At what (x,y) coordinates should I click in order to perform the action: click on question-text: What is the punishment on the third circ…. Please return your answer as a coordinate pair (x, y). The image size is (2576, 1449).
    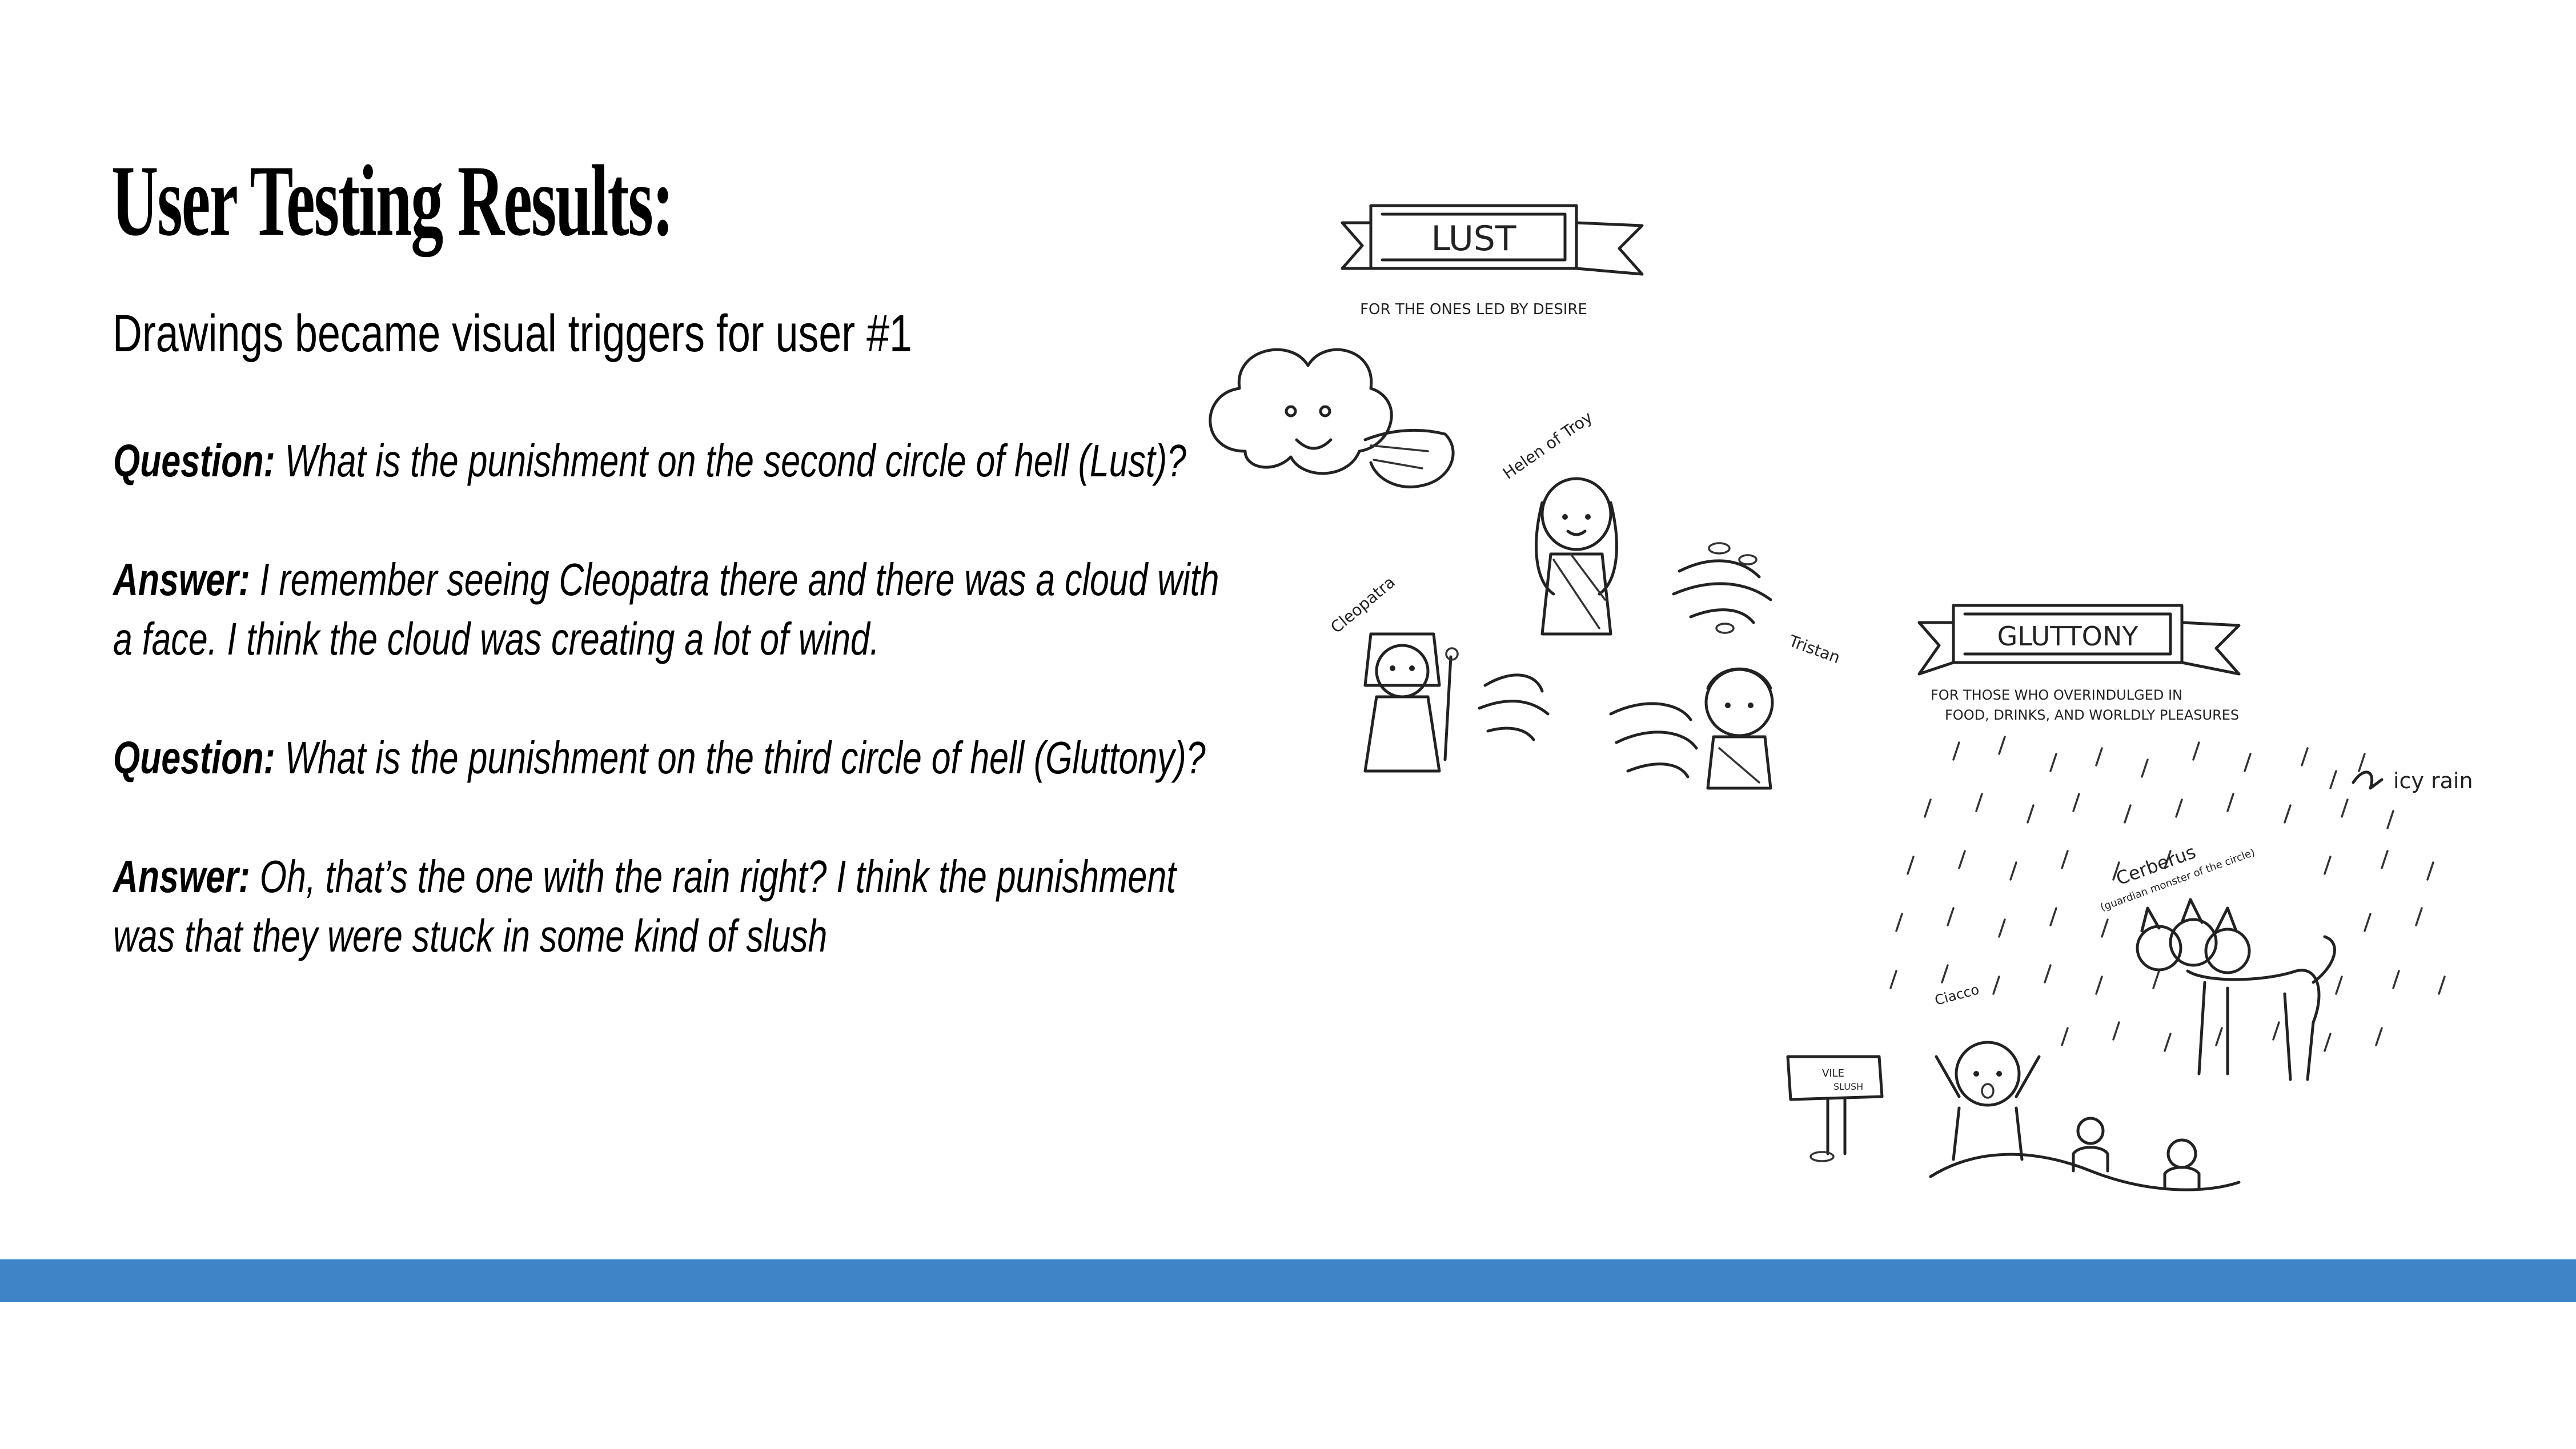
    Looking at the image, I should click on (745, 757).